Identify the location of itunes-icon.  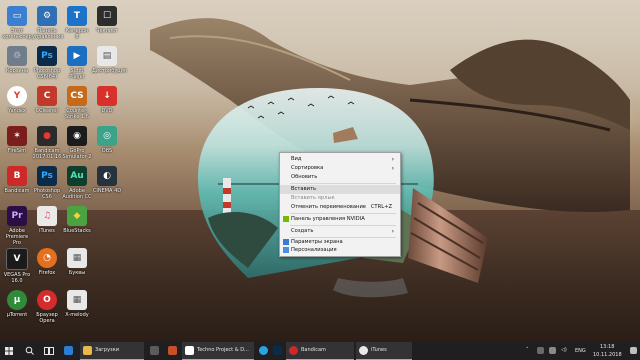
(363, 350).